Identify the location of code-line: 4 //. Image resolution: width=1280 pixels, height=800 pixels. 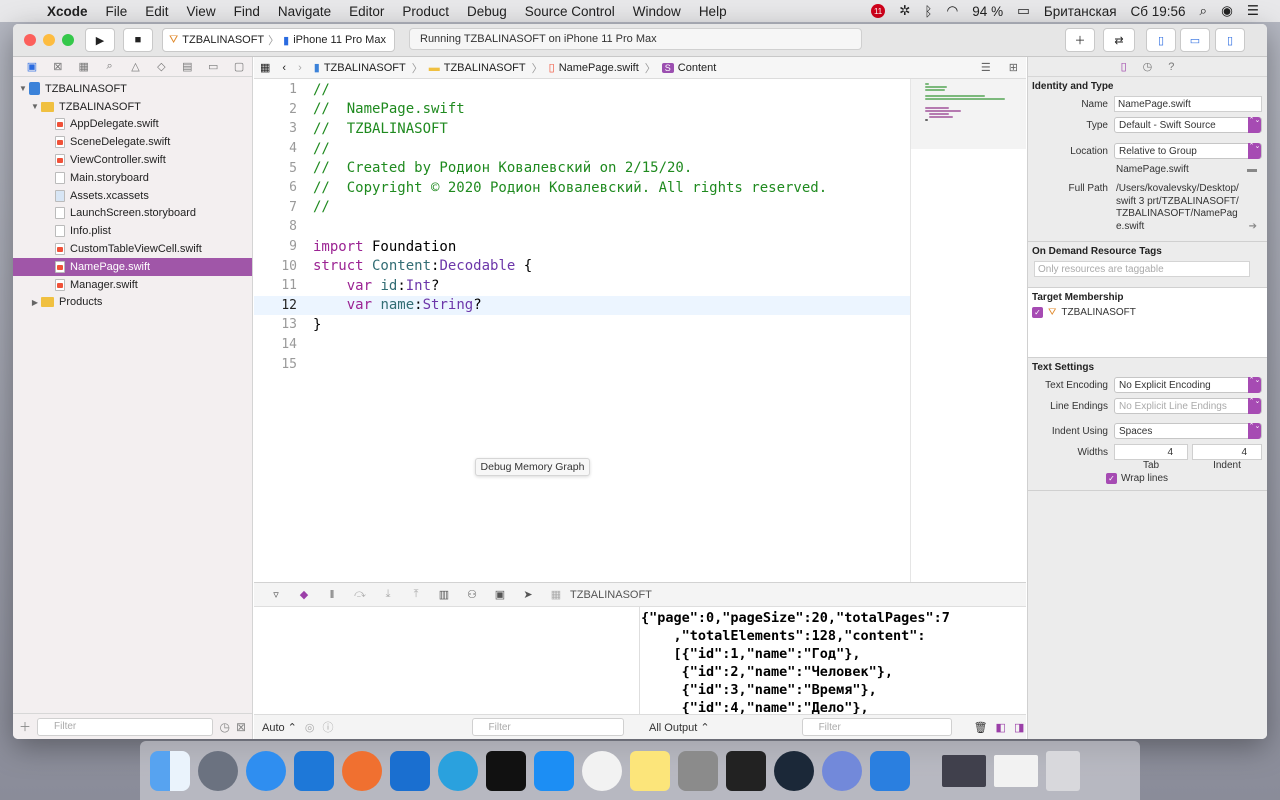
(582, 149).